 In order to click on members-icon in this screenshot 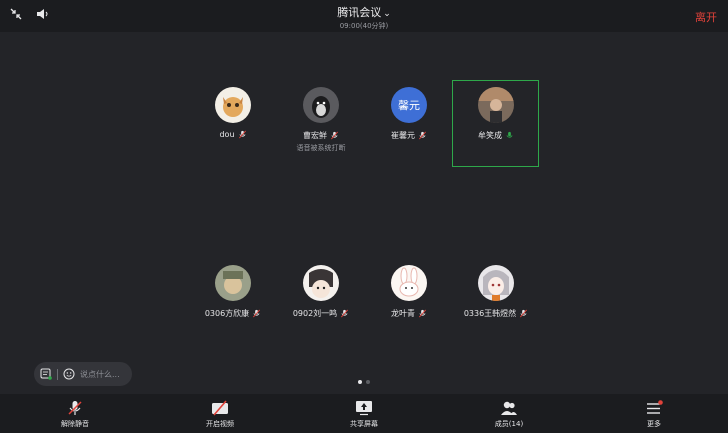, I will do `click(509, 408)`.